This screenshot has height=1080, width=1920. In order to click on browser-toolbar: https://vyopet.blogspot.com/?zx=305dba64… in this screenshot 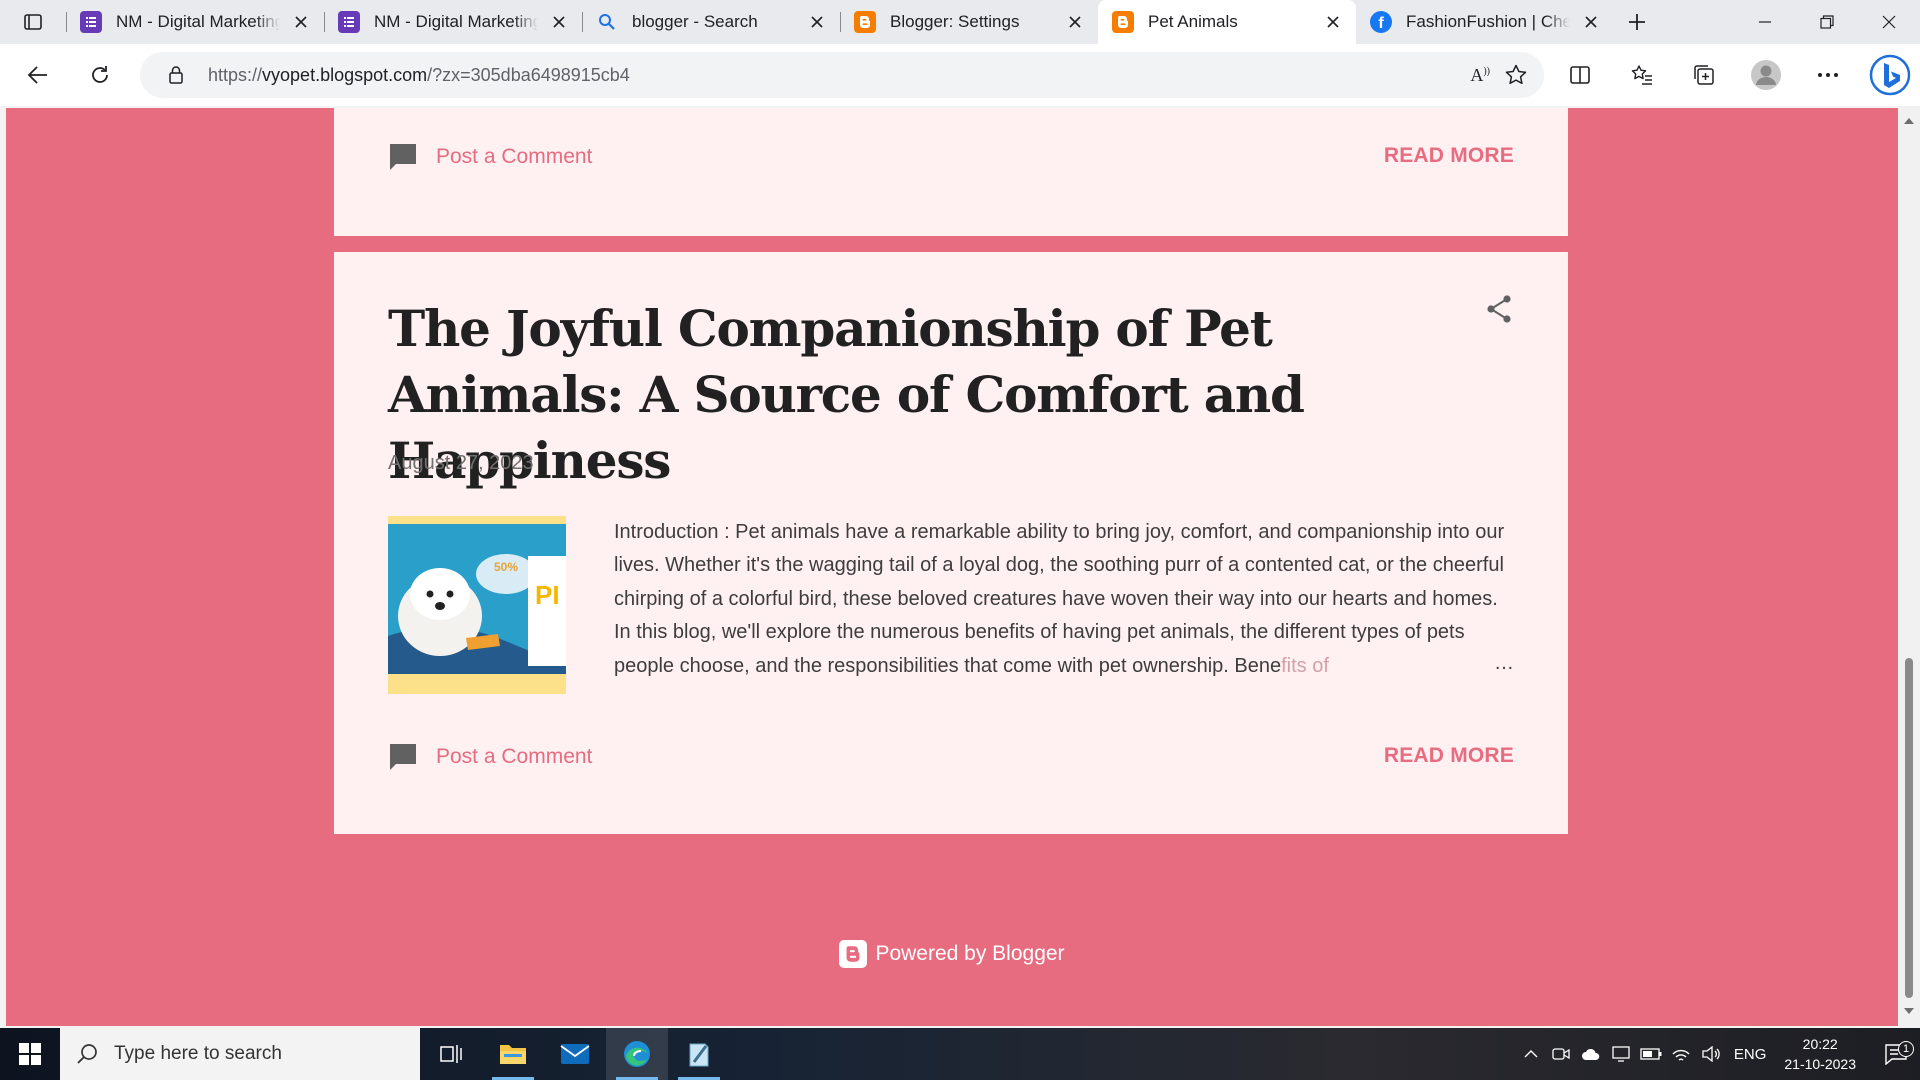, I will do `click(960, 75)`.